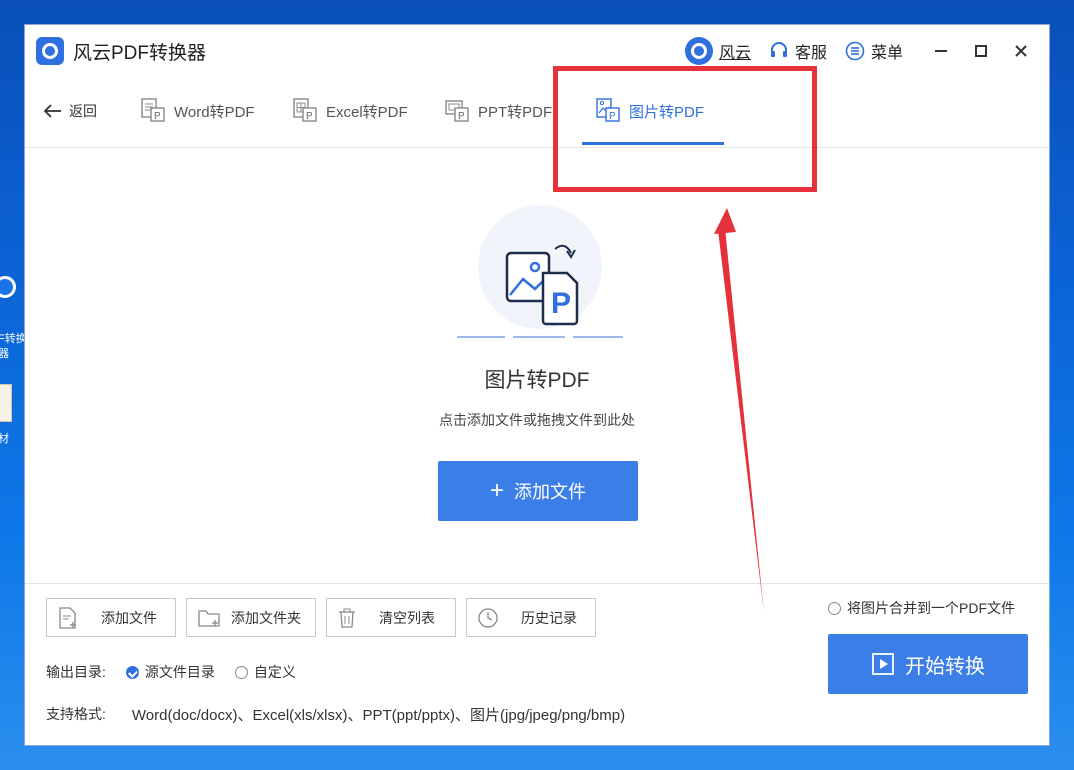 This screenshot has width=1074, height=770. What do you see at coordinates (886, 53) in the screenshot?
I see `menu-label: 菜单` at bounding box center [886, 53].